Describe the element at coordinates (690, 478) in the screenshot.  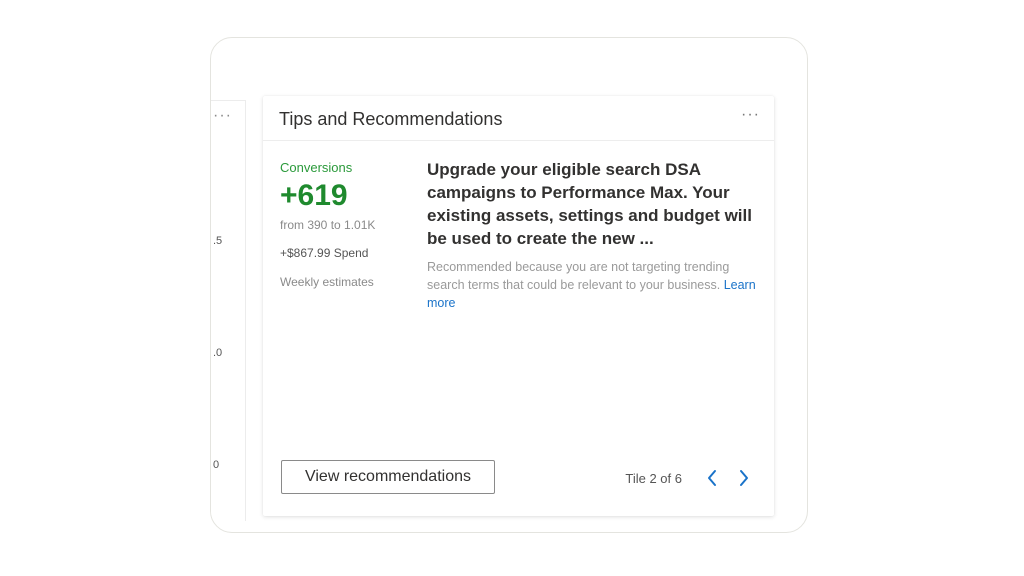
I see `tile-pager: Tile 2 of 6` at that location.